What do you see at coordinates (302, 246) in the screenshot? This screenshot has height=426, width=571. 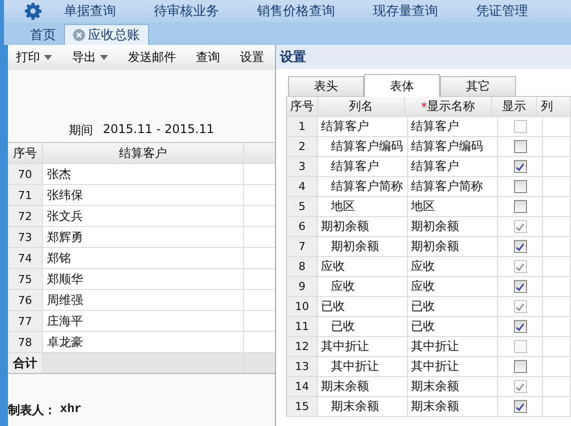 I see `row-number: 7` at bounding box center [302, 246].